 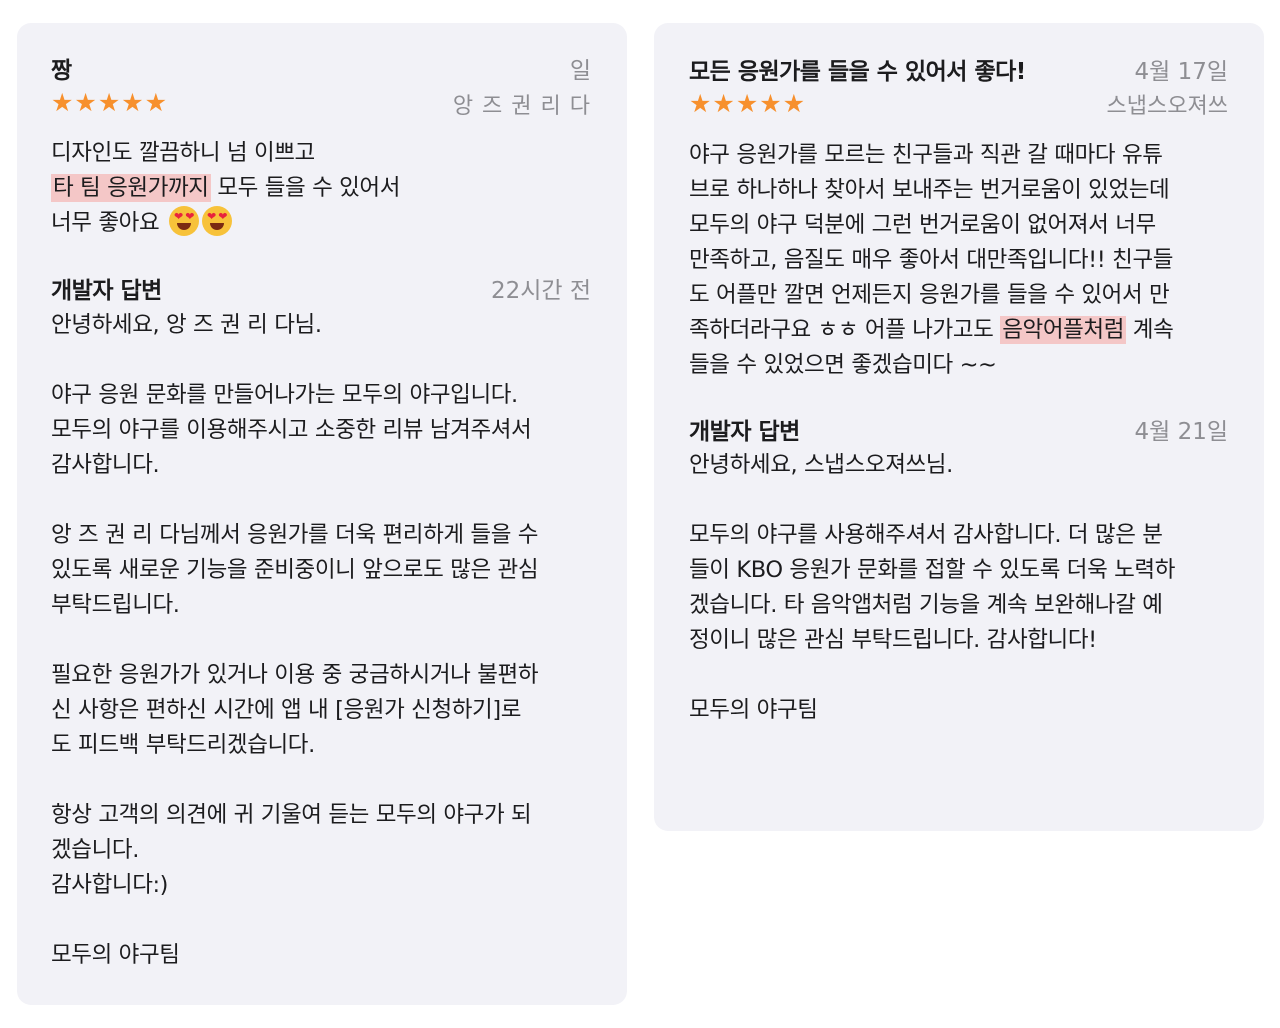 I want to click on review-body-line: 족하더라구요 ㅎㅎ 어플 나가고도 음악어플처럼 계속, so click(x=931, y=330).